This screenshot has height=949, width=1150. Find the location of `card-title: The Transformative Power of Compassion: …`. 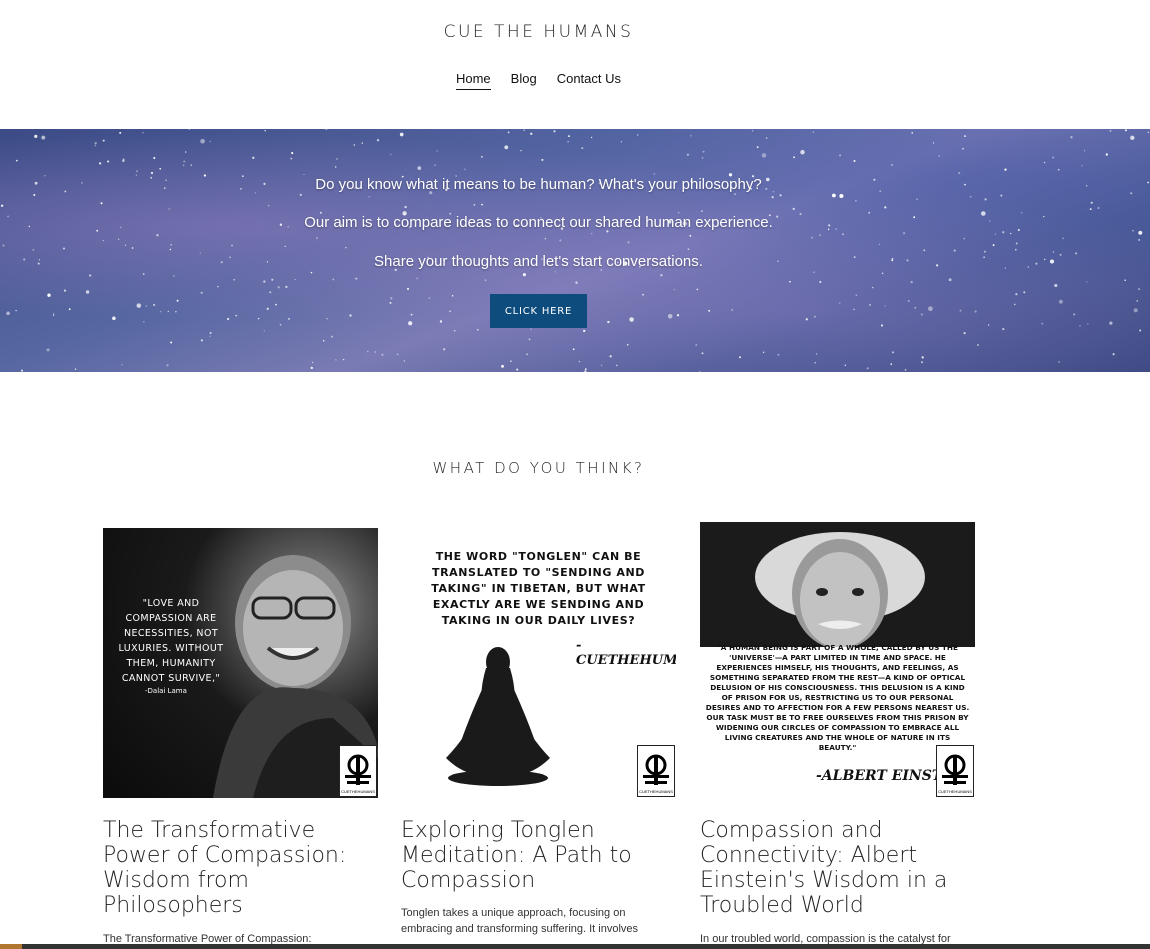

card-title: The Transformative Power of Compassion: … is located at coordinates (240, 868).